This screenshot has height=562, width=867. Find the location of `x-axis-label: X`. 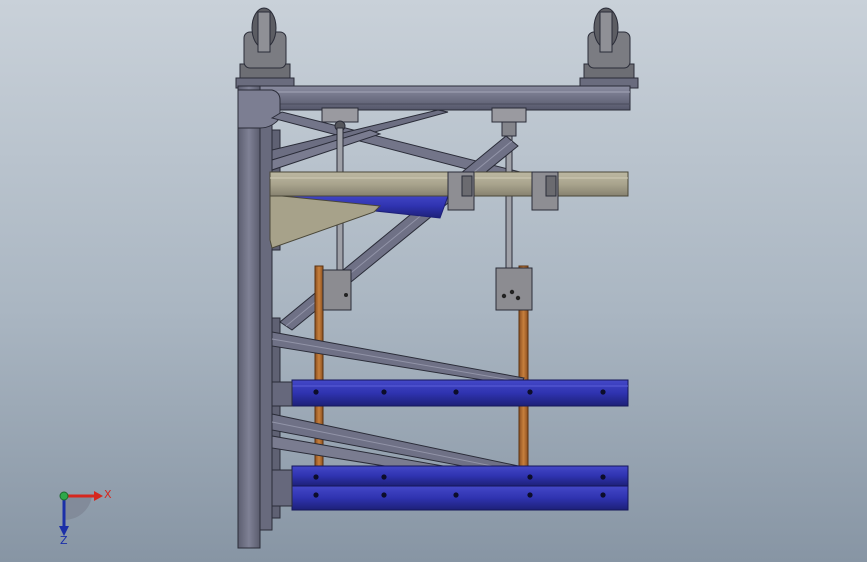

x-axis-label: X is located at coordinates (108, 494).